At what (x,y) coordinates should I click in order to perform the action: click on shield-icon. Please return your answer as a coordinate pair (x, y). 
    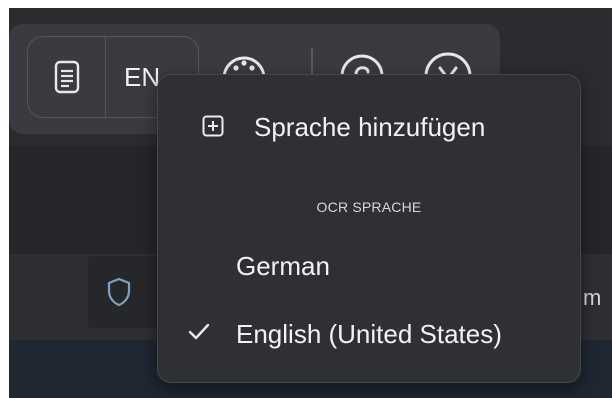
    Looking at the image, I should click on (119, 292).